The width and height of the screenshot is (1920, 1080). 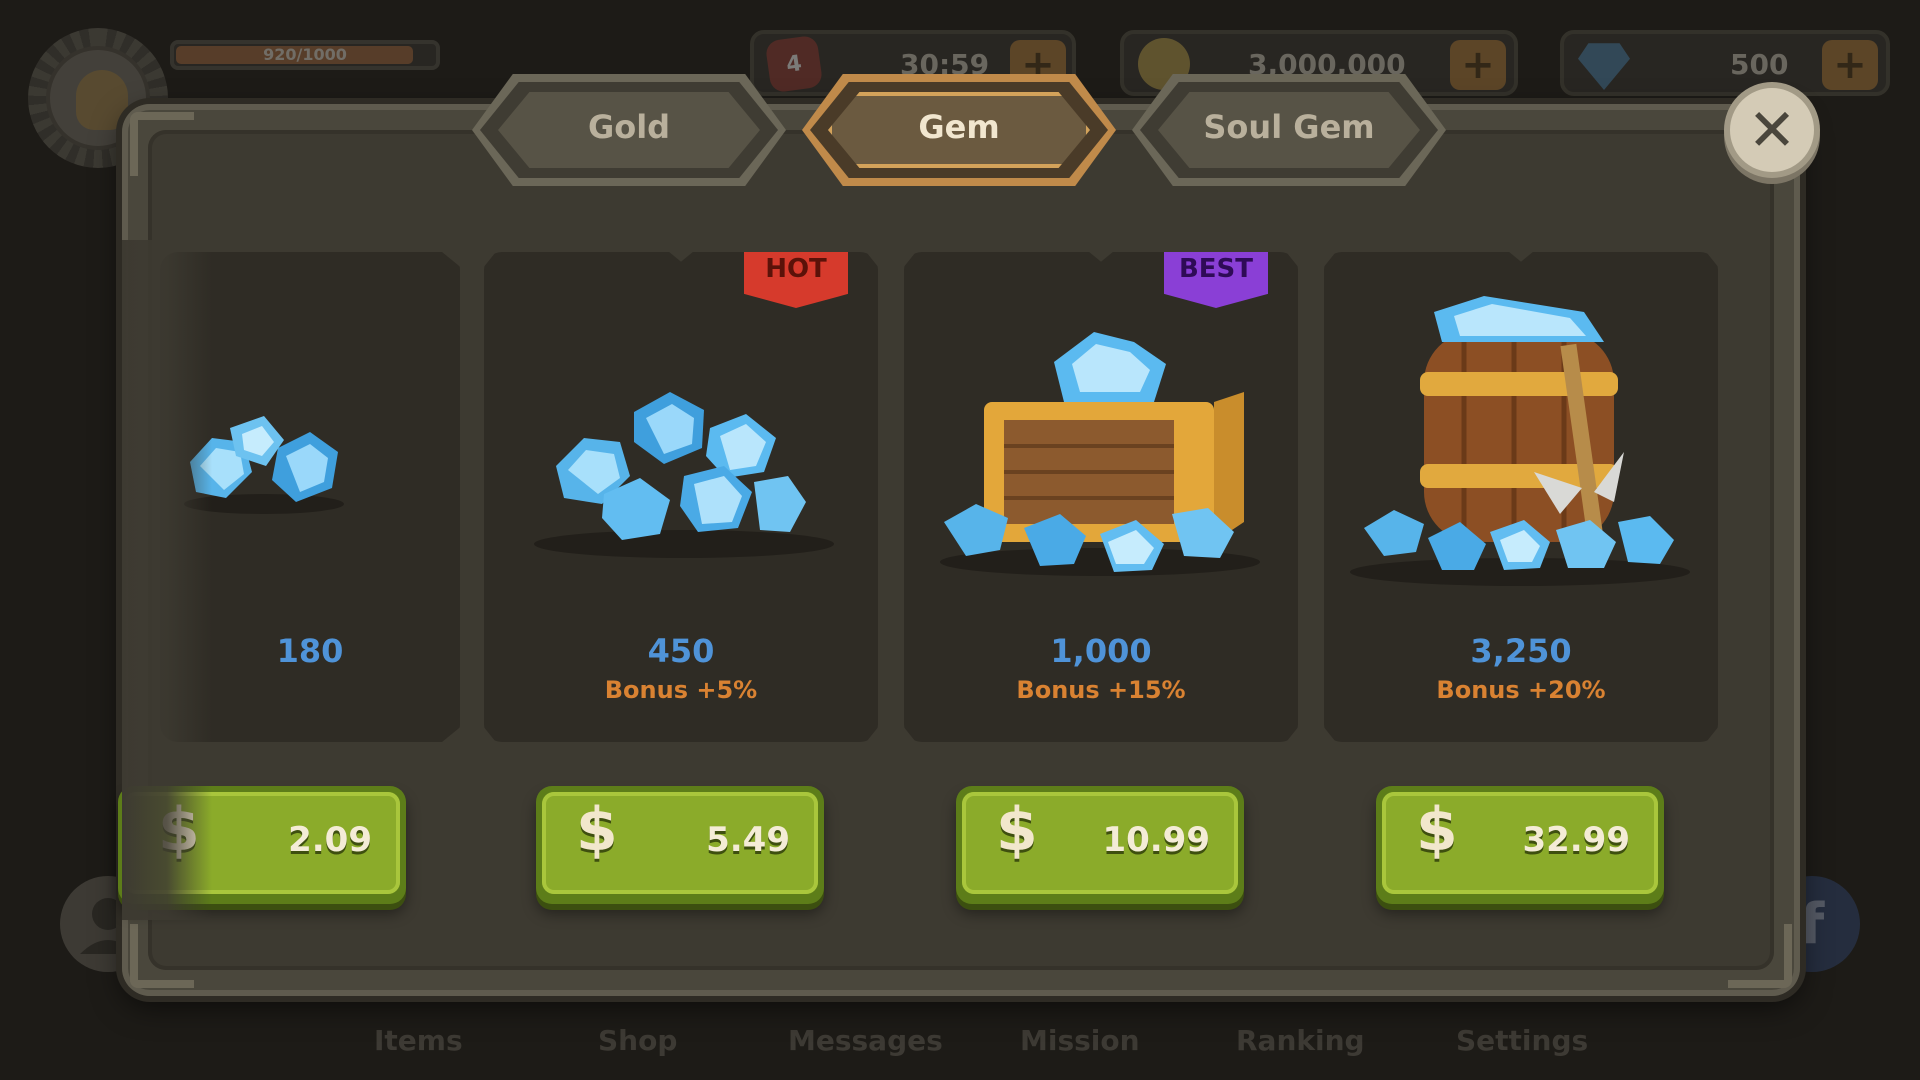 I want to click on buy-button-3250: $ 32.99, so click(x=1520, y=845).